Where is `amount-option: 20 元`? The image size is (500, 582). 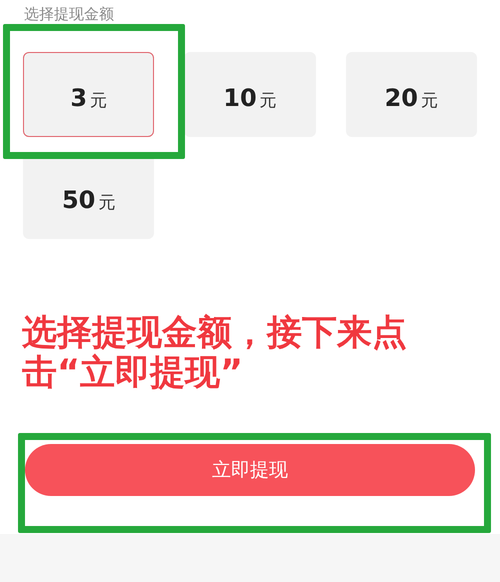
amount-option: 20 元 is located at coordinates (411, 94).